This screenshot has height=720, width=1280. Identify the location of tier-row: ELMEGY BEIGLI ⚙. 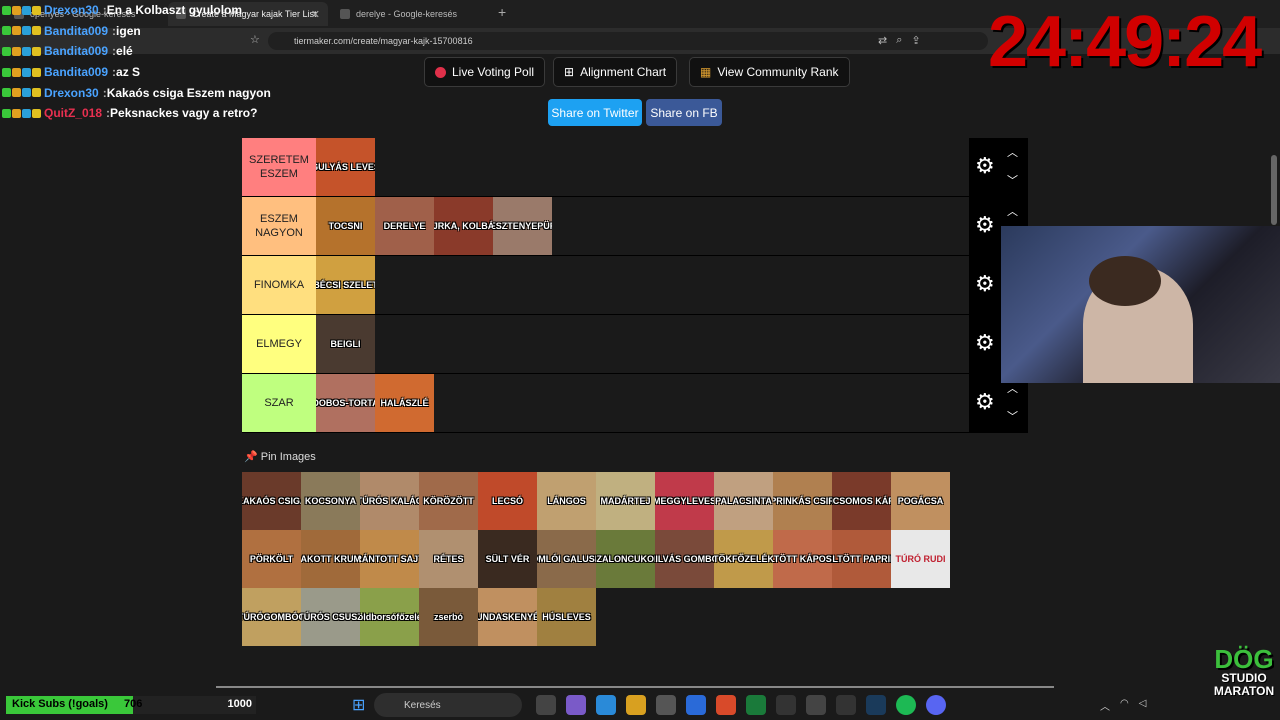
(635, 344).